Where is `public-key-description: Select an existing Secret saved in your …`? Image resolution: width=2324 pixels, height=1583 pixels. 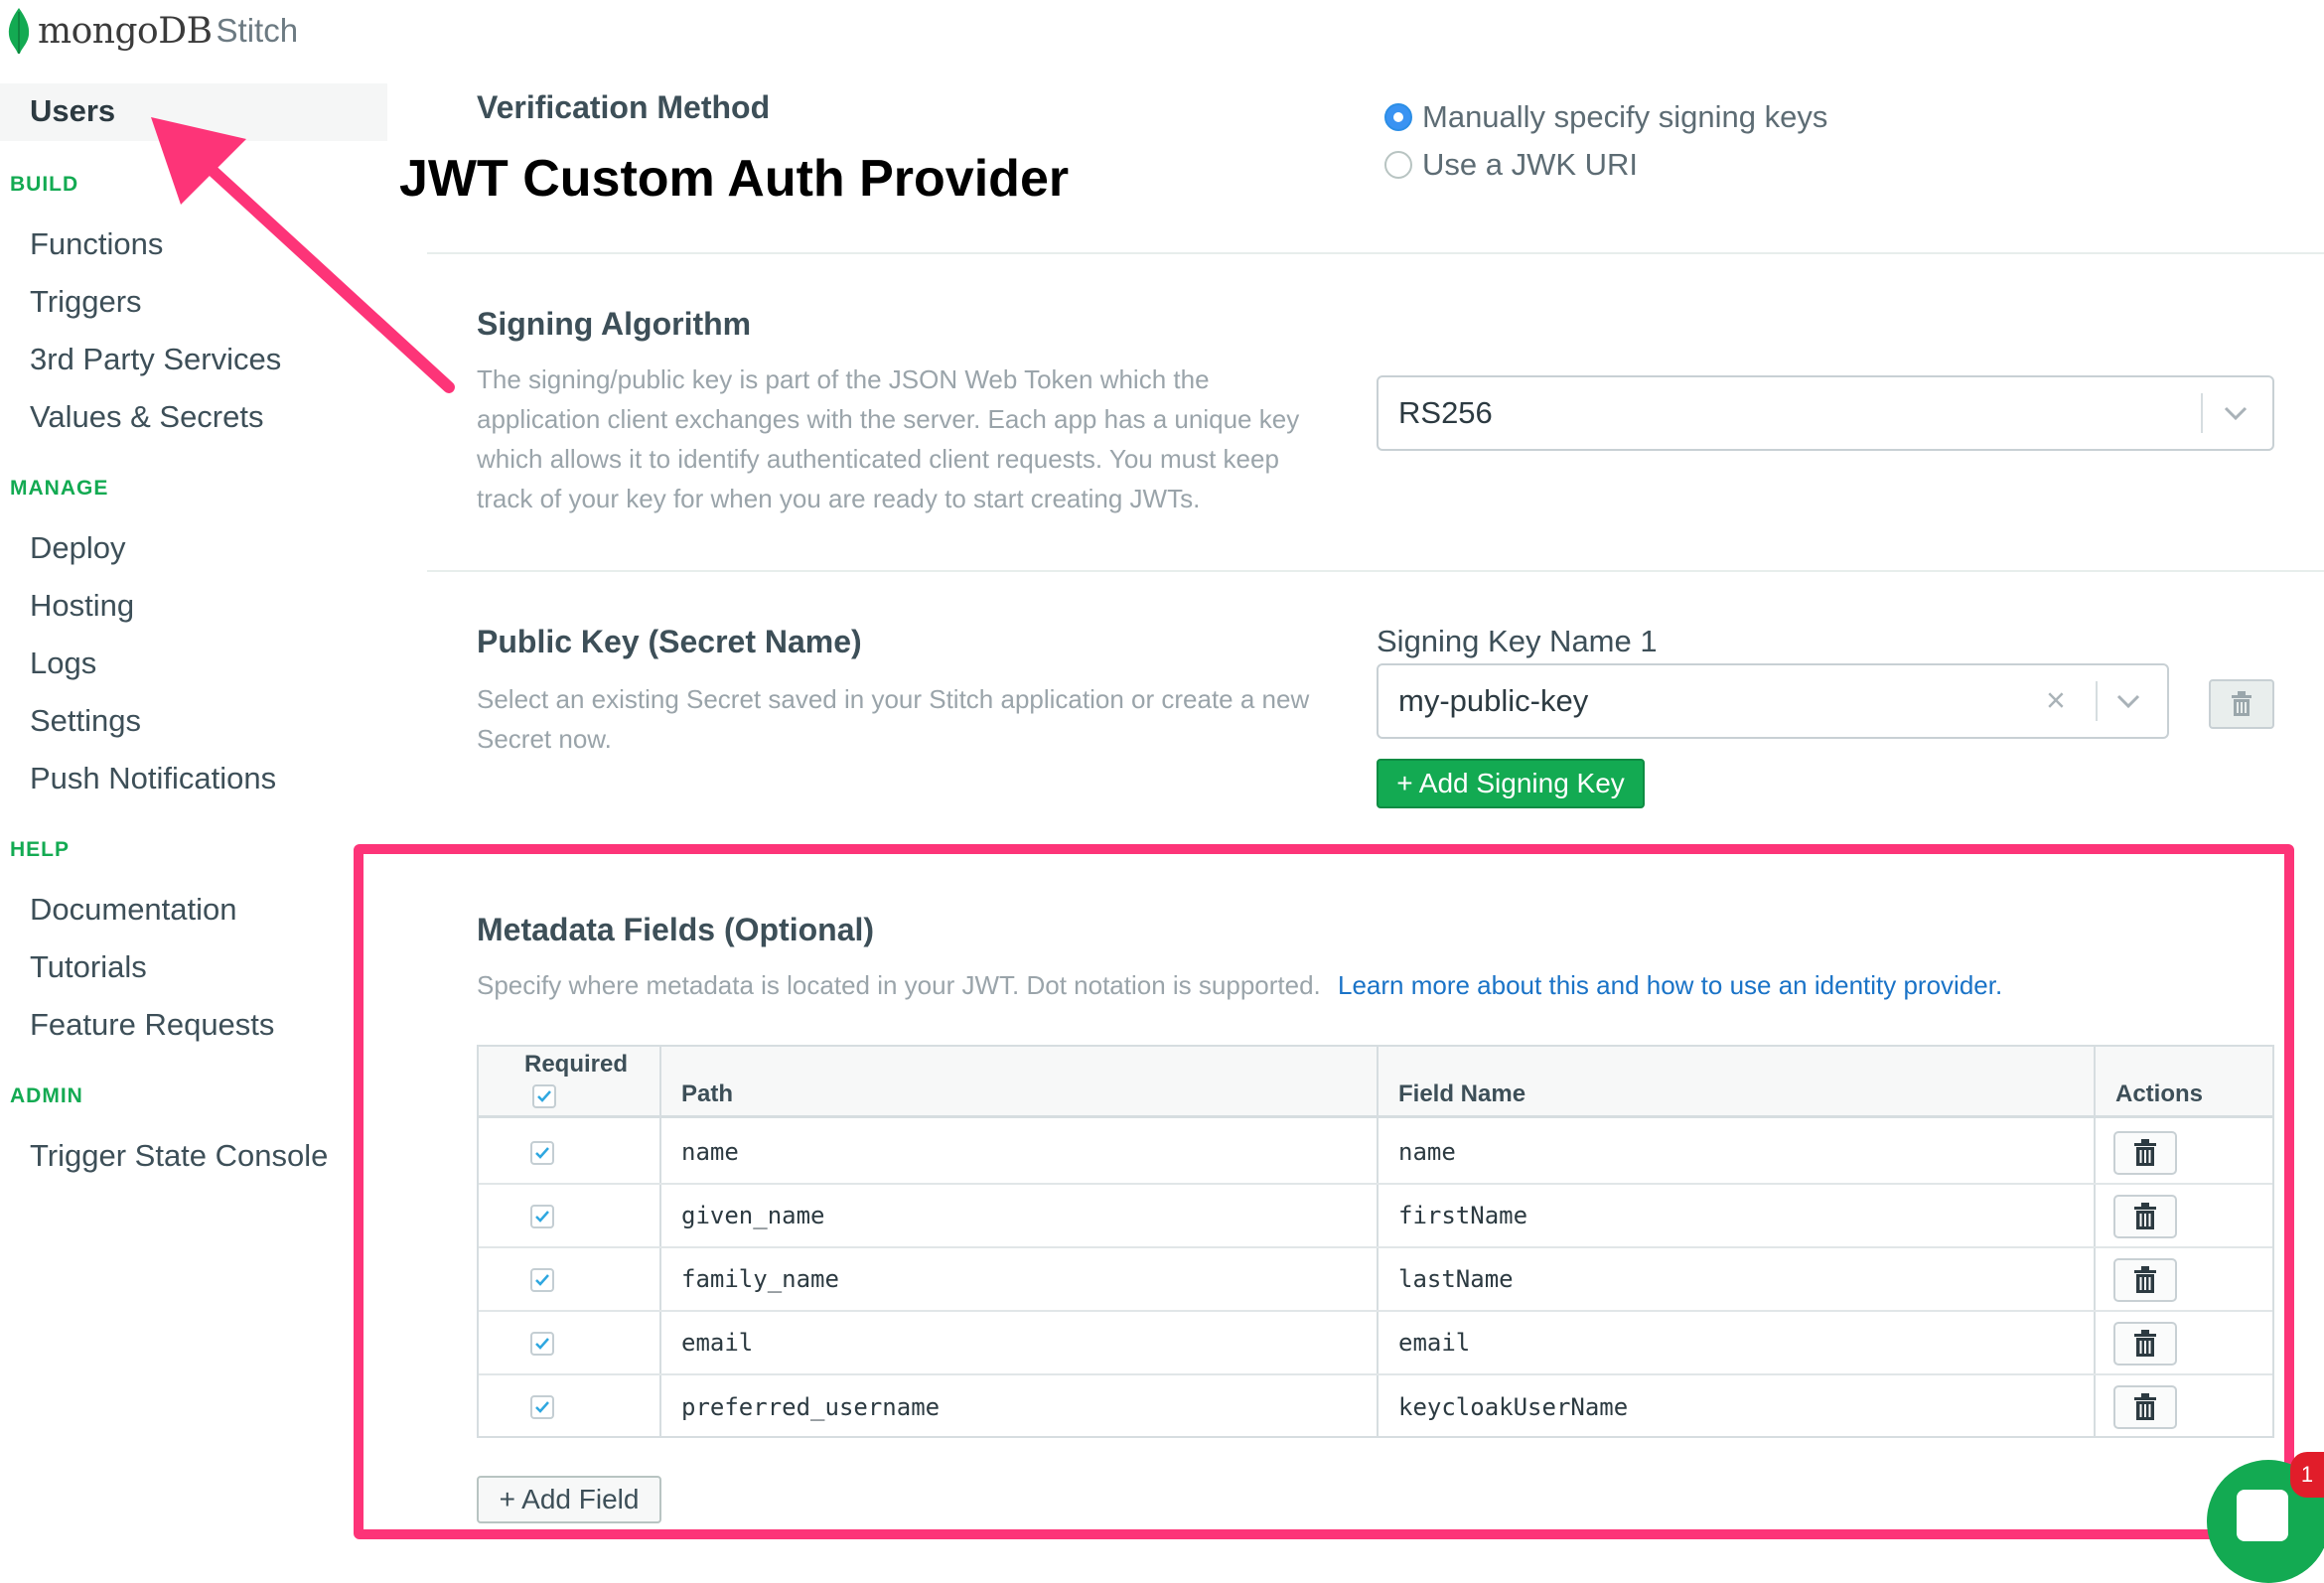 public-key-description: Select an existing Secret saved in your … is located at coordinates (893, 719).